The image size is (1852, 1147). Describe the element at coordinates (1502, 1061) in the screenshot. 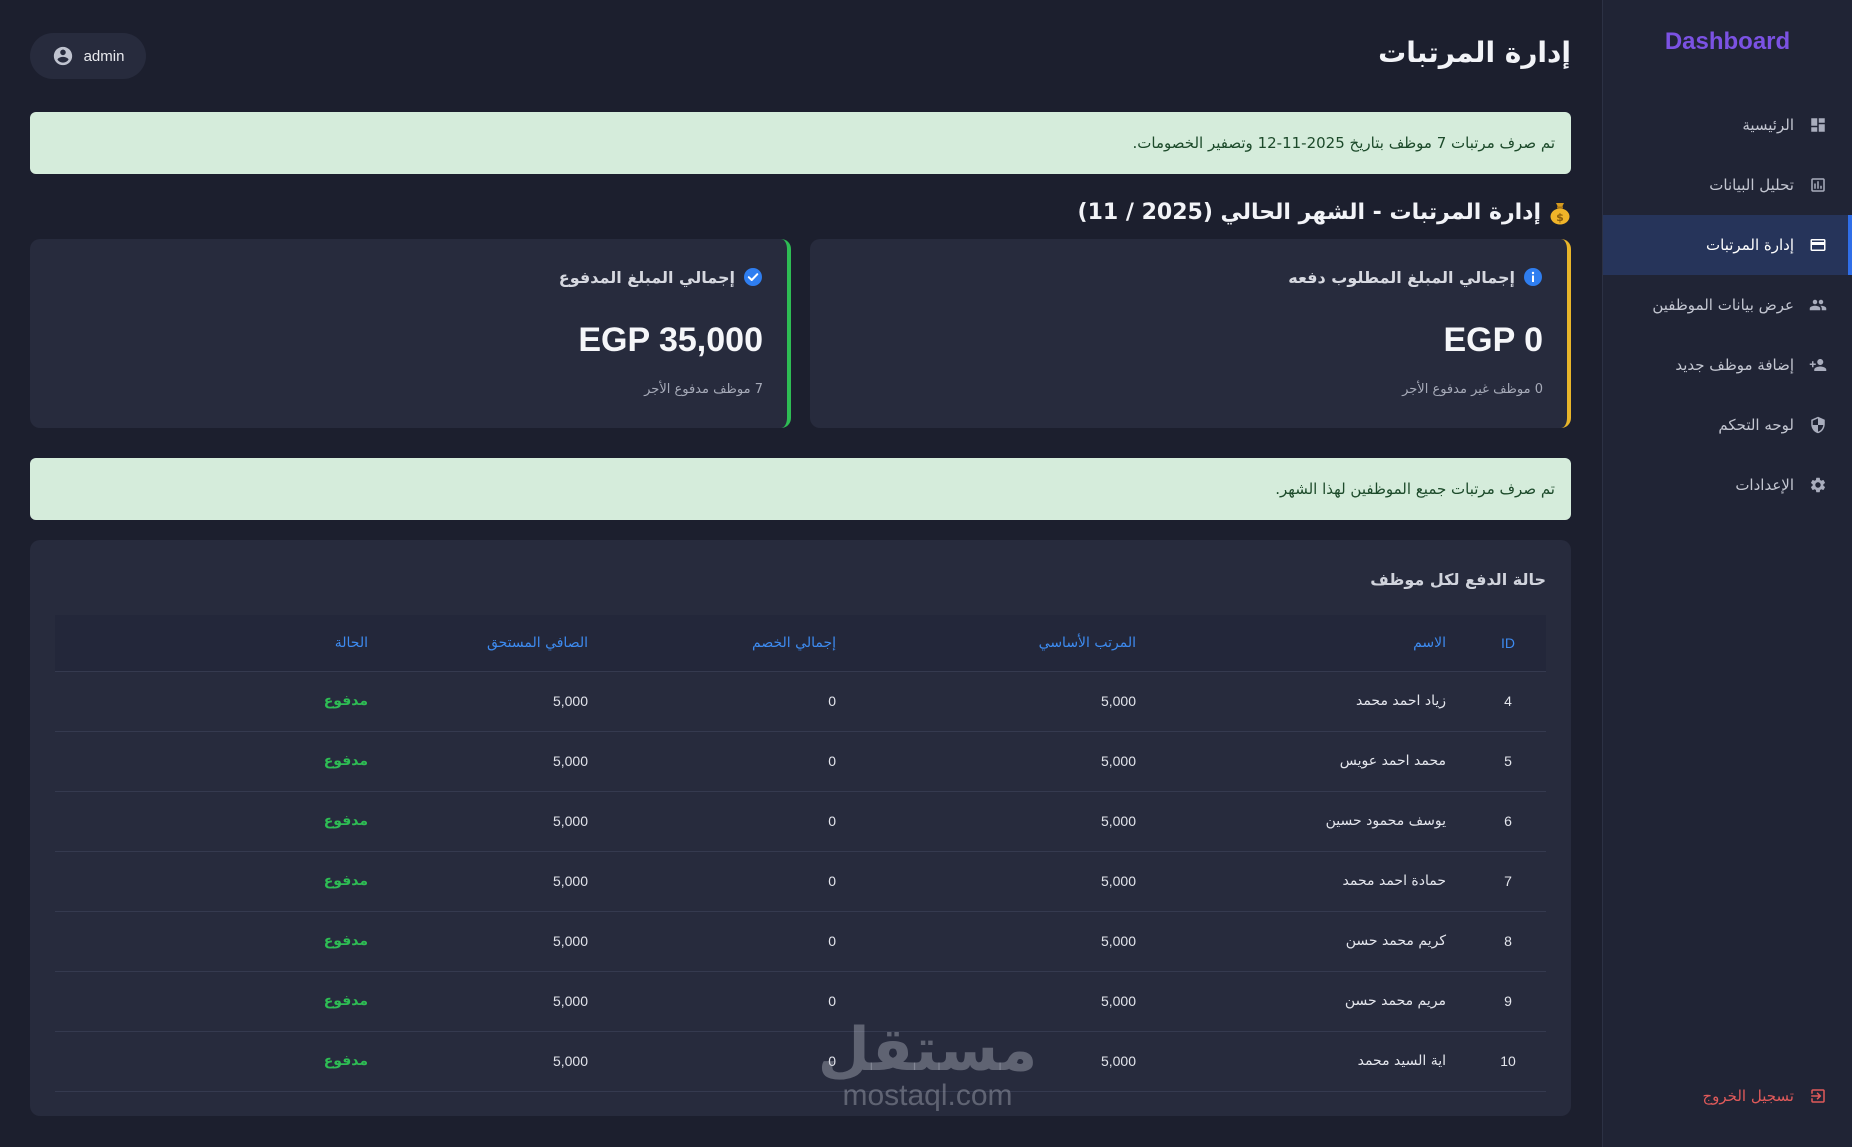

I see `cell-id: 10` at that location.